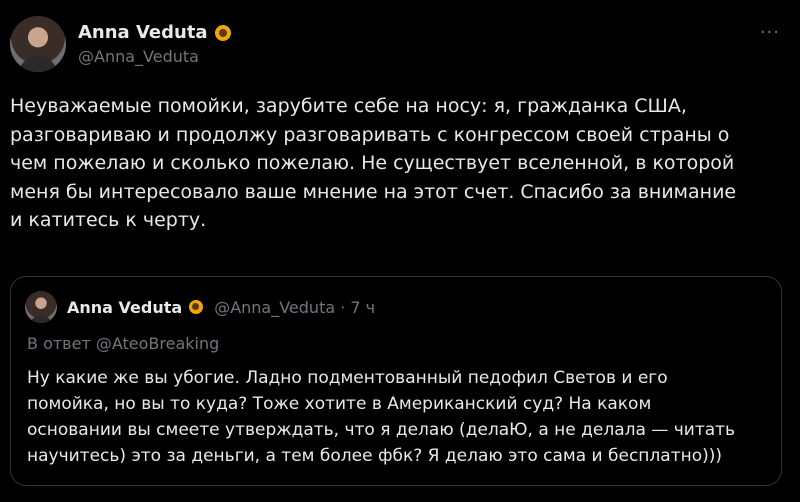 This screenshot has height=502, width=800. I want to click on quoted-display-name: Anna Veduta, so click(124, 307).